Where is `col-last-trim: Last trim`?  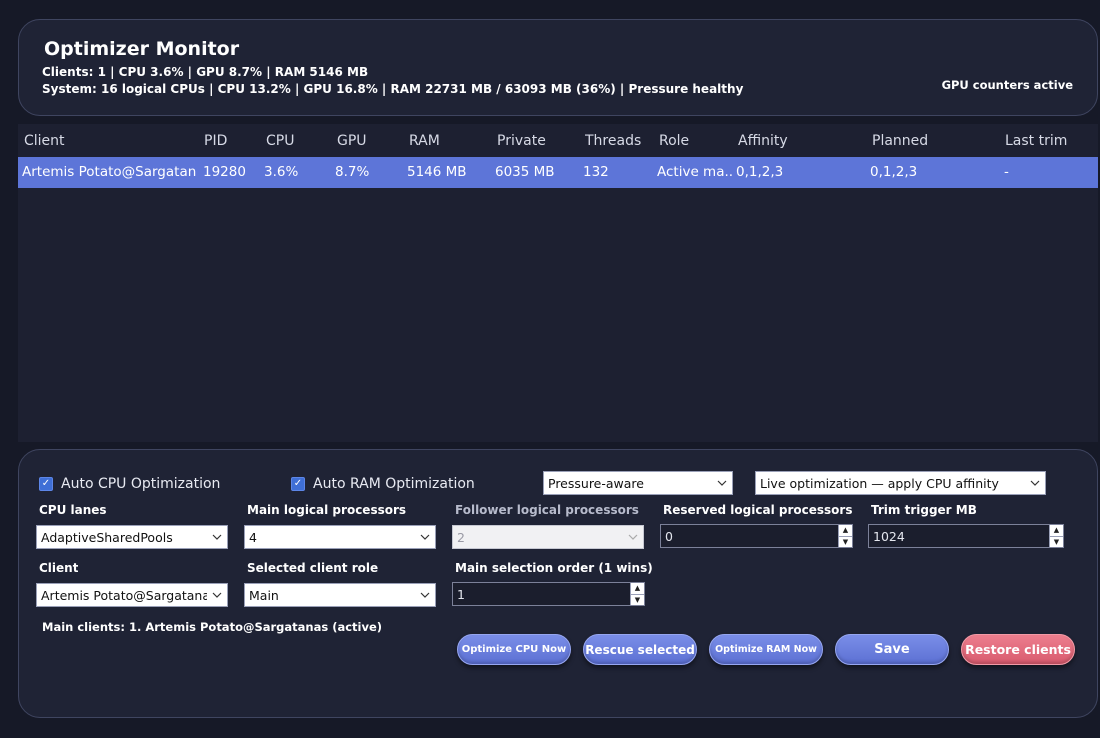 col-last-trim: Last trim is located at coordinates (1045, 141).